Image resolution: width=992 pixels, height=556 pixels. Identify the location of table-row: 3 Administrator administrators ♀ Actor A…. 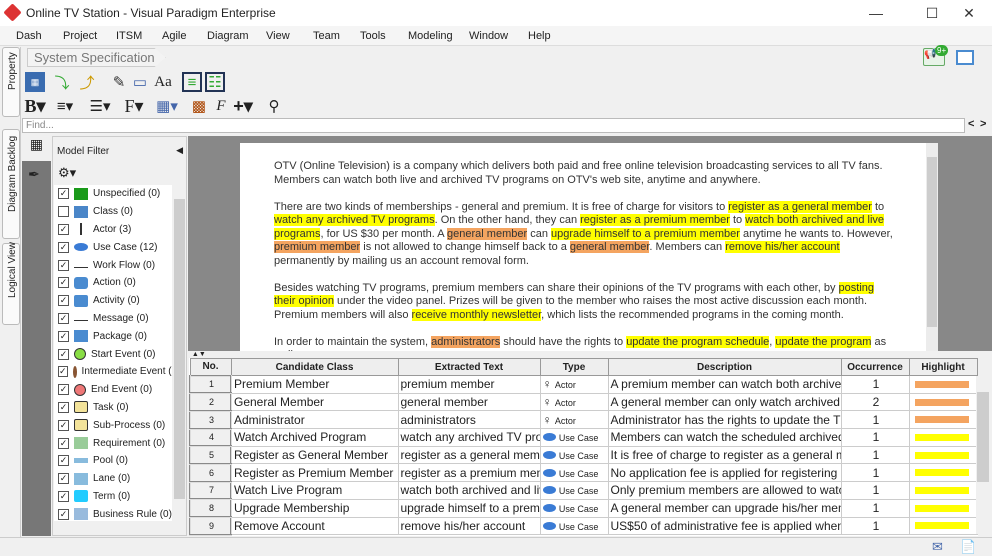
(583, 419).